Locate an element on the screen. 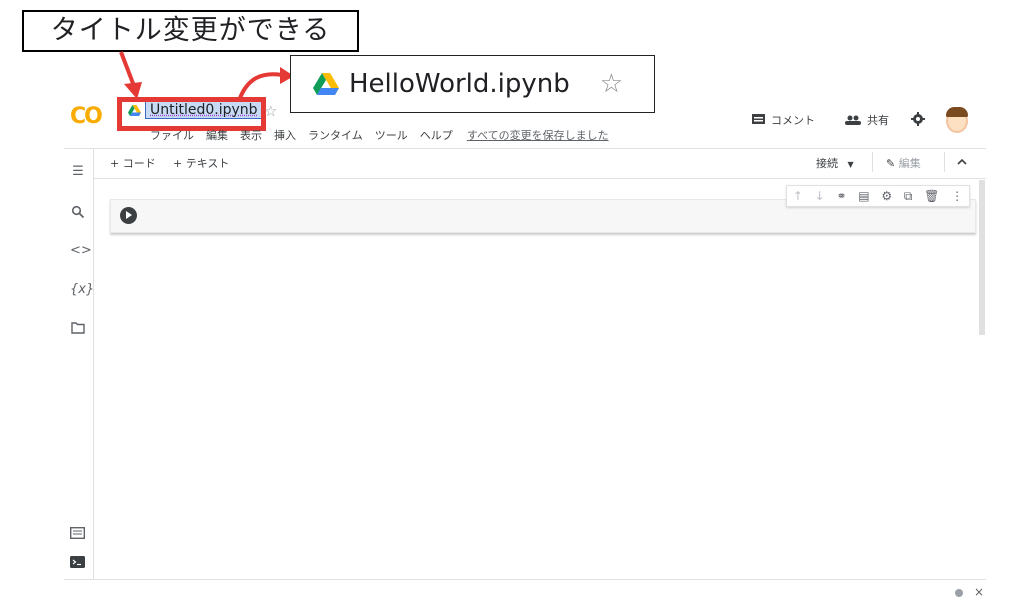 The width and height of the screenshot is (1024, 611). add-code-button: + コード is located at coordinates (133, 163).